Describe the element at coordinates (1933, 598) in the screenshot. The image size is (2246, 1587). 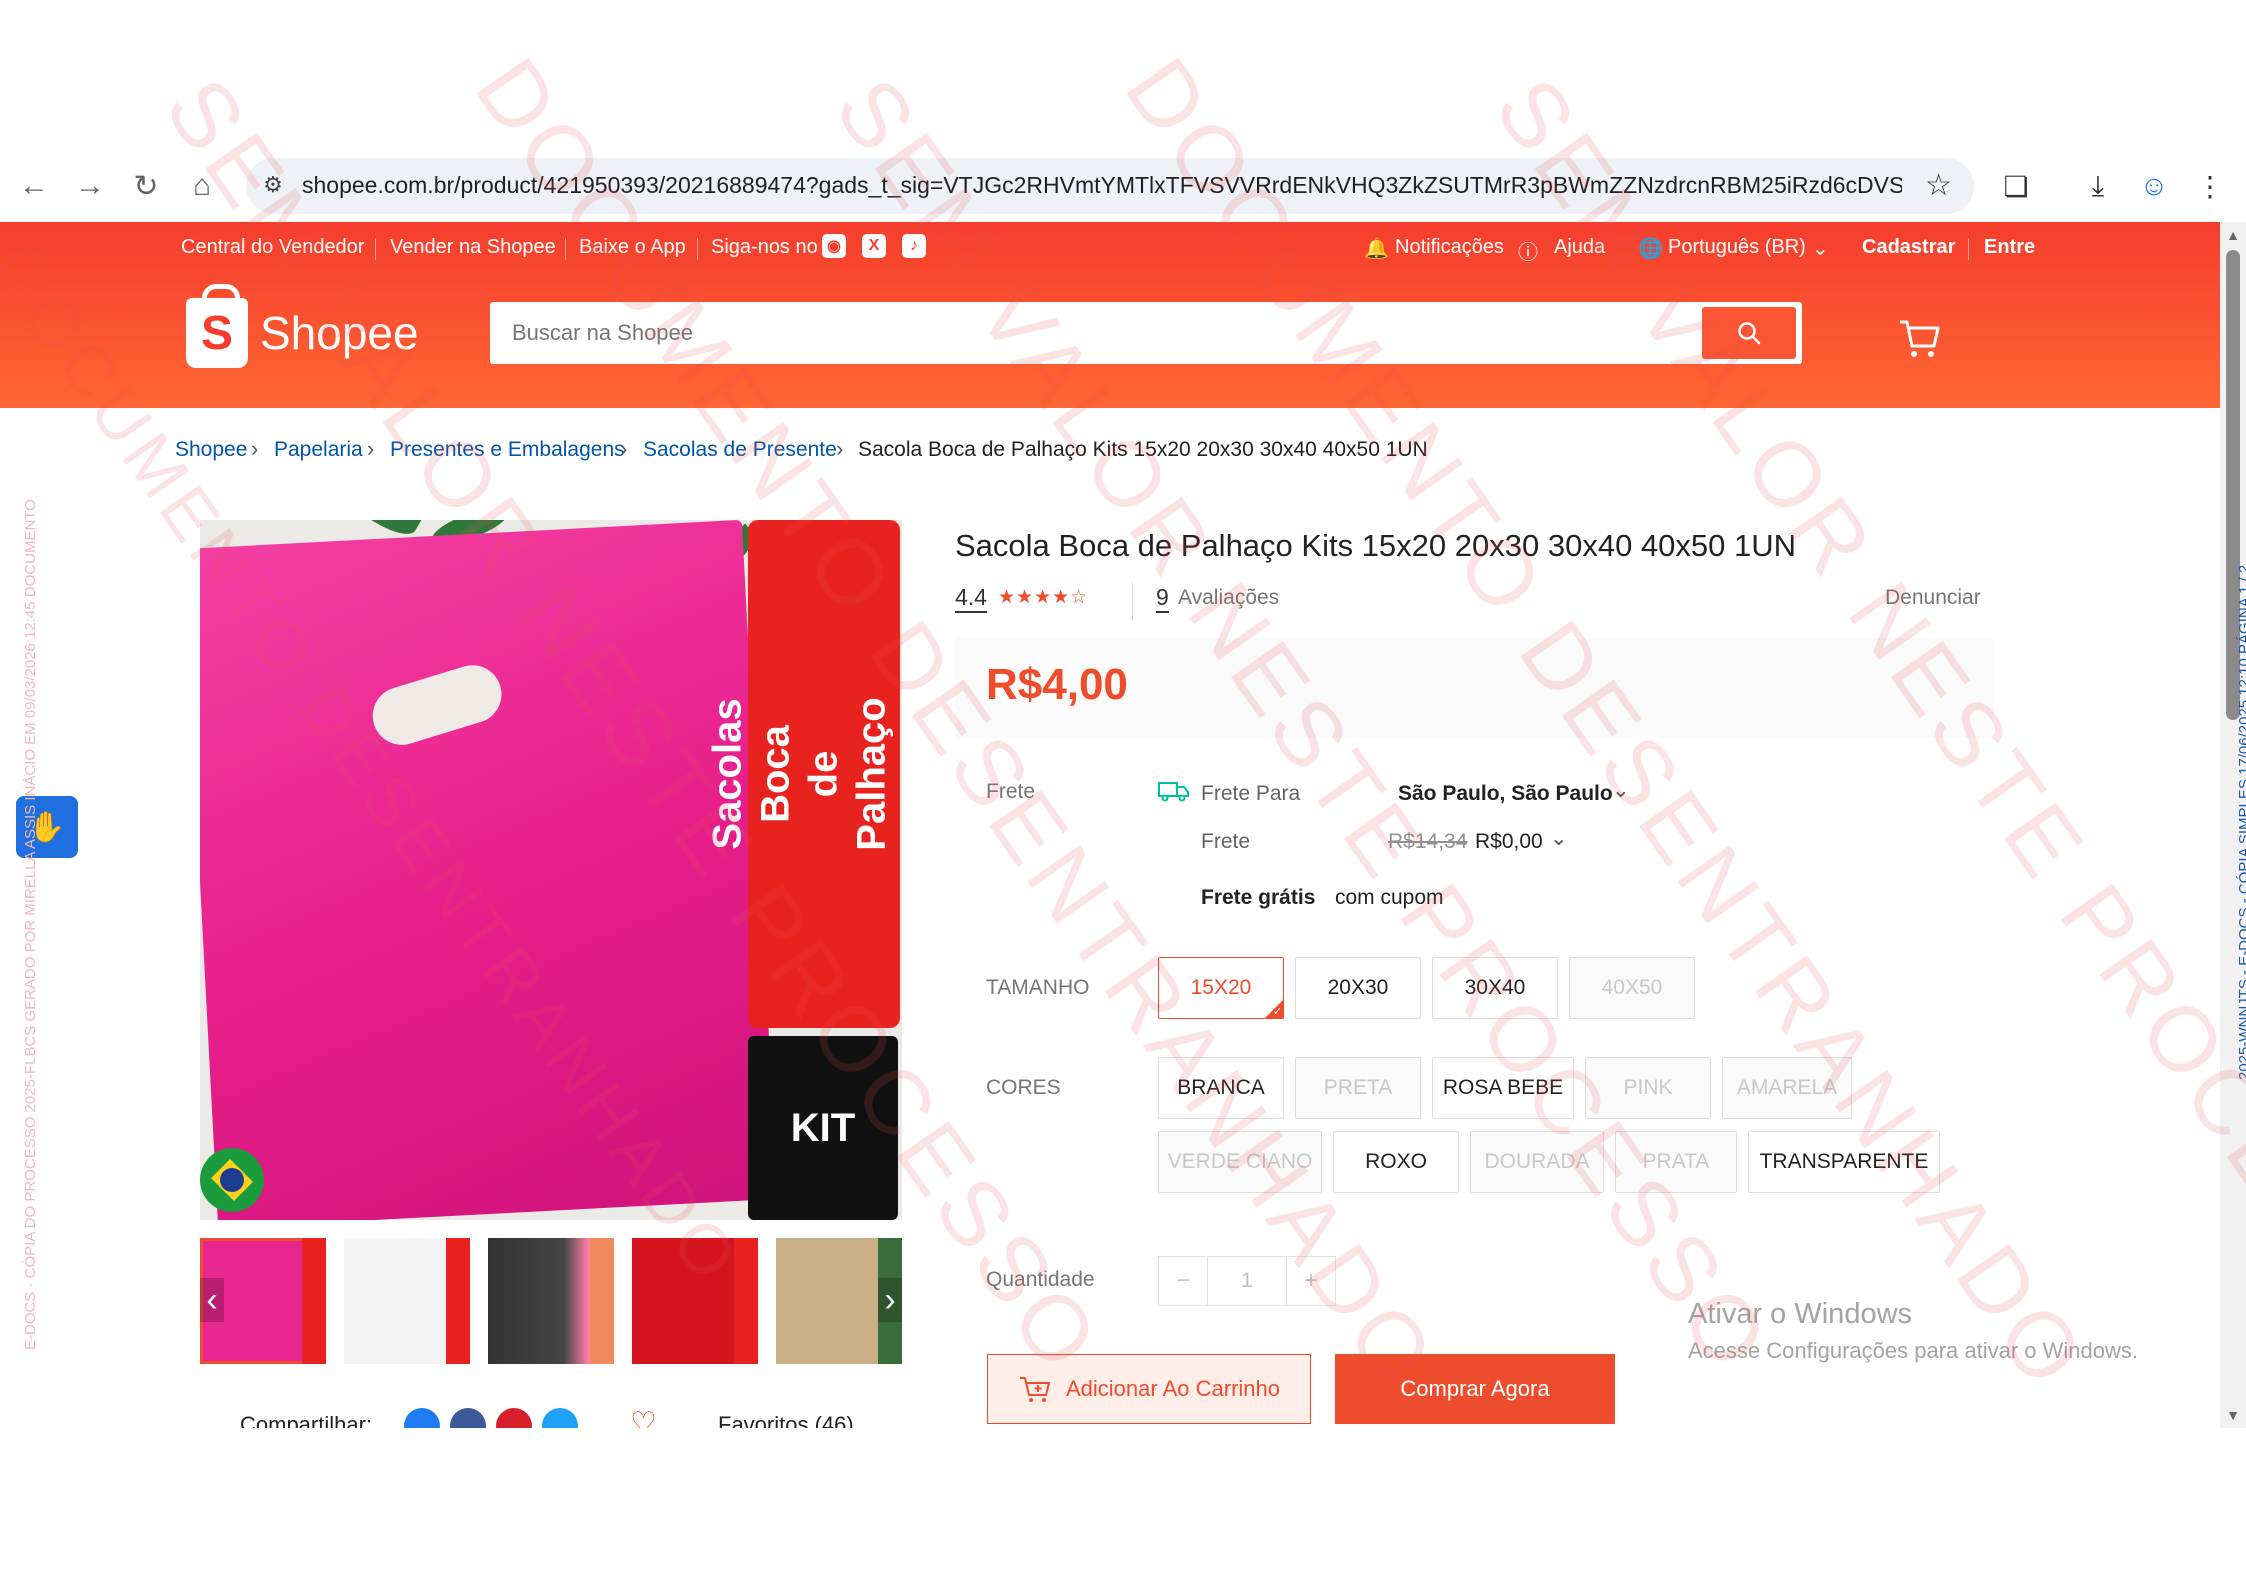
I see `report-link: Denunciar` at that location.